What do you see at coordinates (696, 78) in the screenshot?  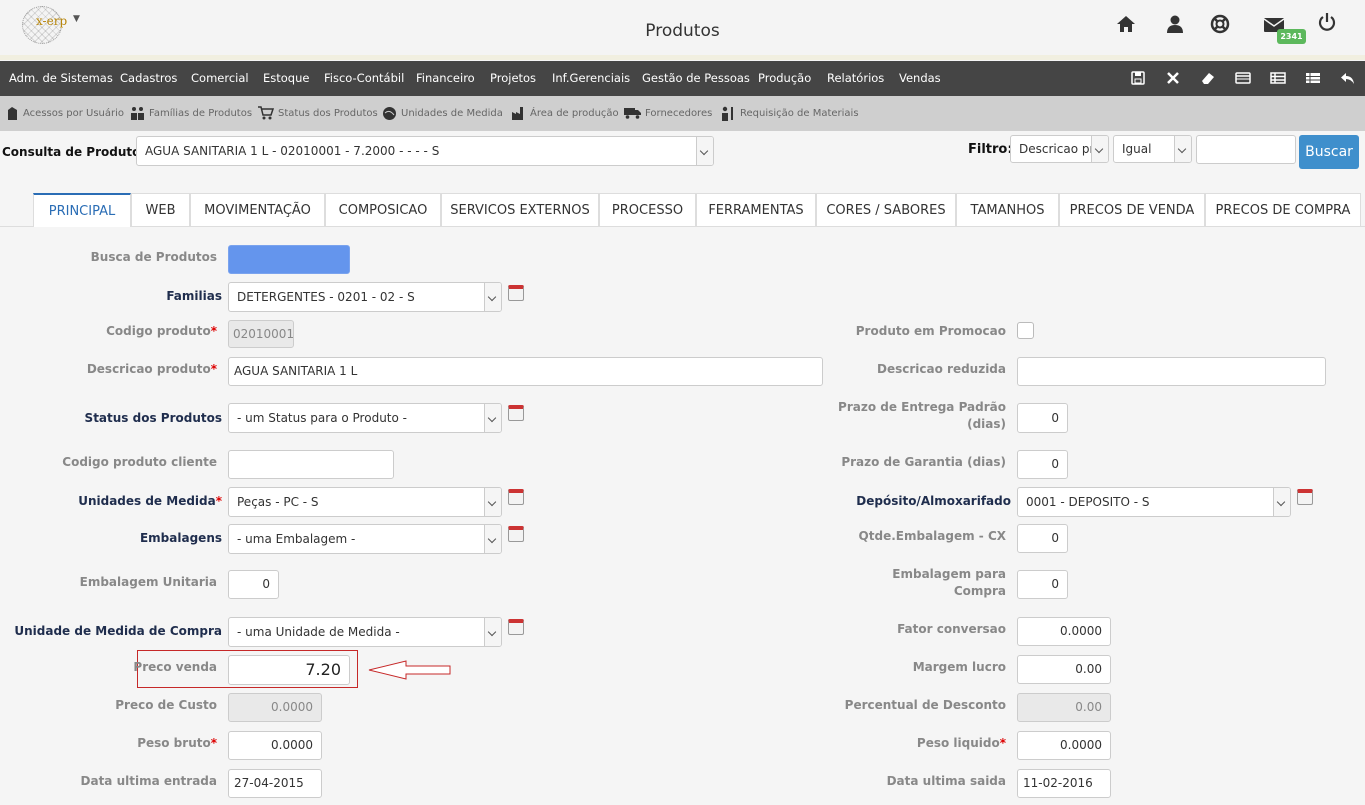 I see `menu-gestao-pessoas: Gestão de Pessoas` at bounding box center [696, 78].